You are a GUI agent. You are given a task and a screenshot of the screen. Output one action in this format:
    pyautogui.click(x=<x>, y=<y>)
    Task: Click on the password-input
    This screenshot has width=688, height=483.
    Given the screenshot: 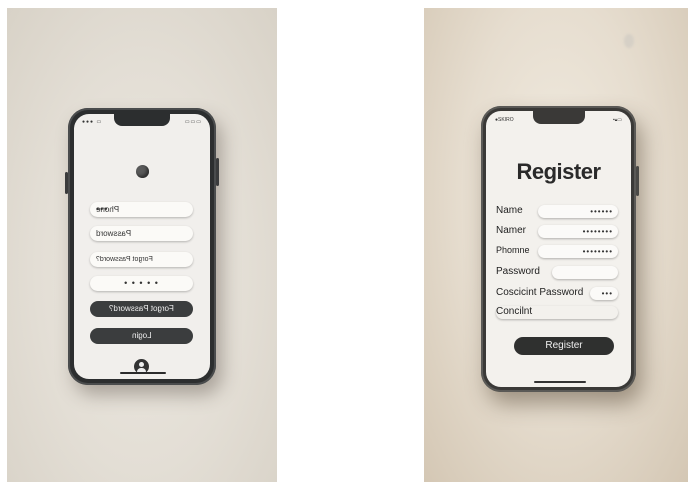 What is the action you would take?
    pyautogui.click(x=585, y=272)
    